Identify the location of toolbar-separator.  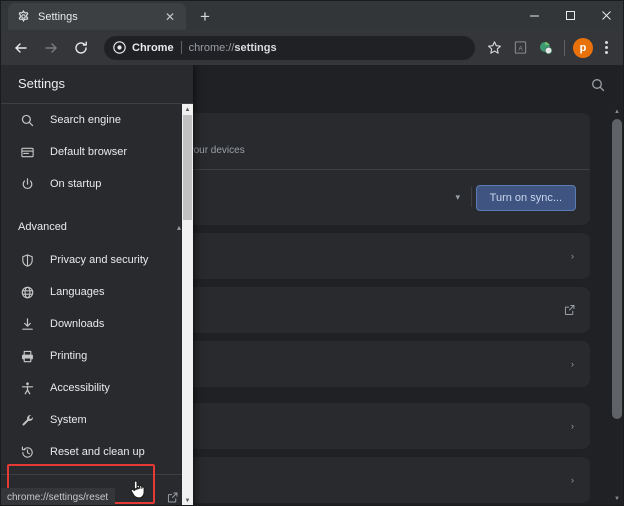
(564, 47).